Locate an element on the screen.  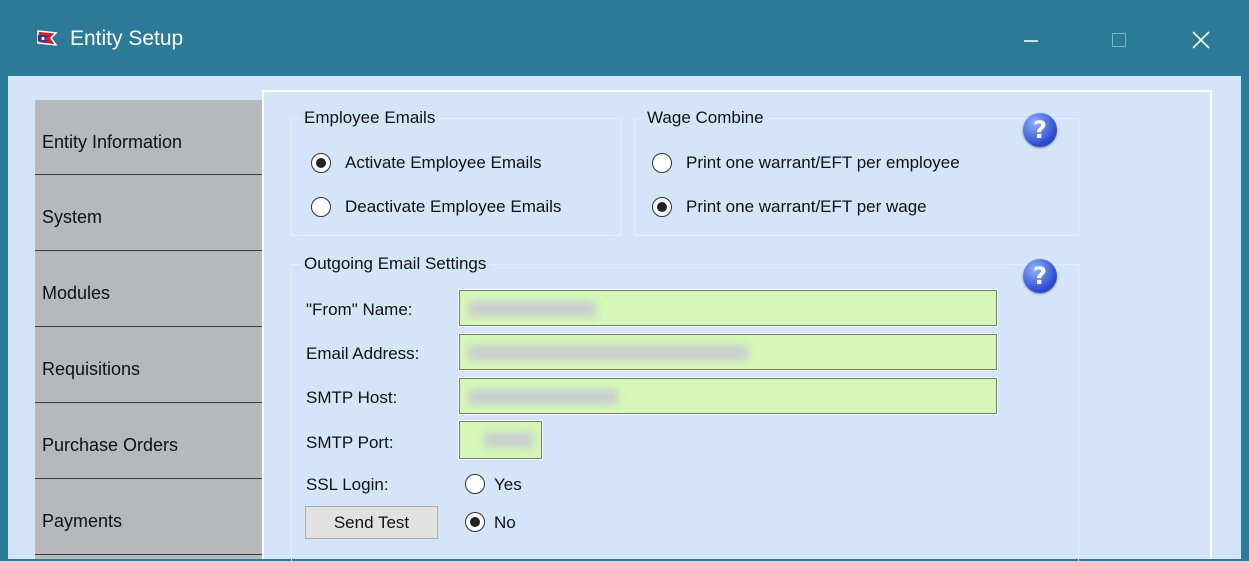
maximize-button is located at coordinates (1119, 40).